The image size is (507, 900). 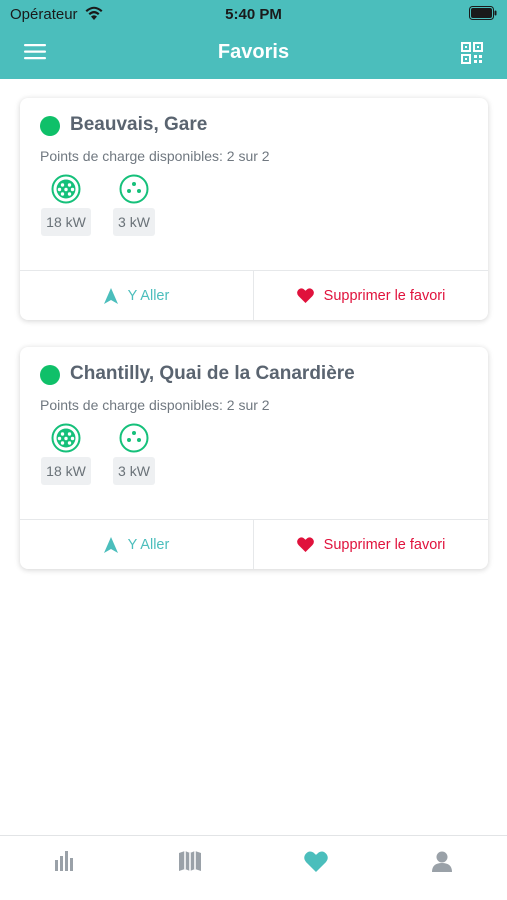 I want to click on clock: 5:40 PM, so click(x=253, y=14).